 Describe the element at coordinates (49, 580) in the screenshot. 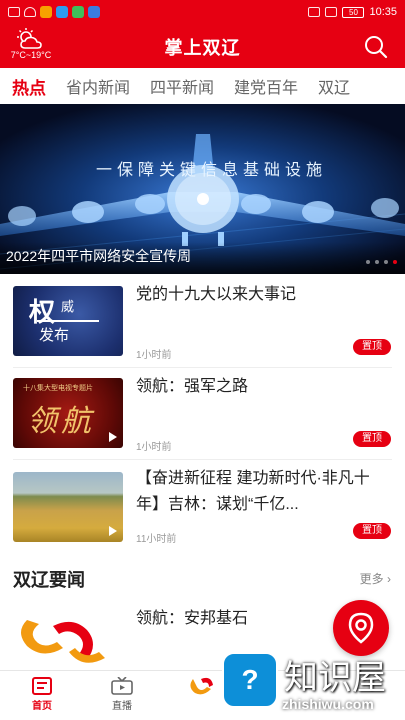

I see `section-title: 双辽要闻` at that location.